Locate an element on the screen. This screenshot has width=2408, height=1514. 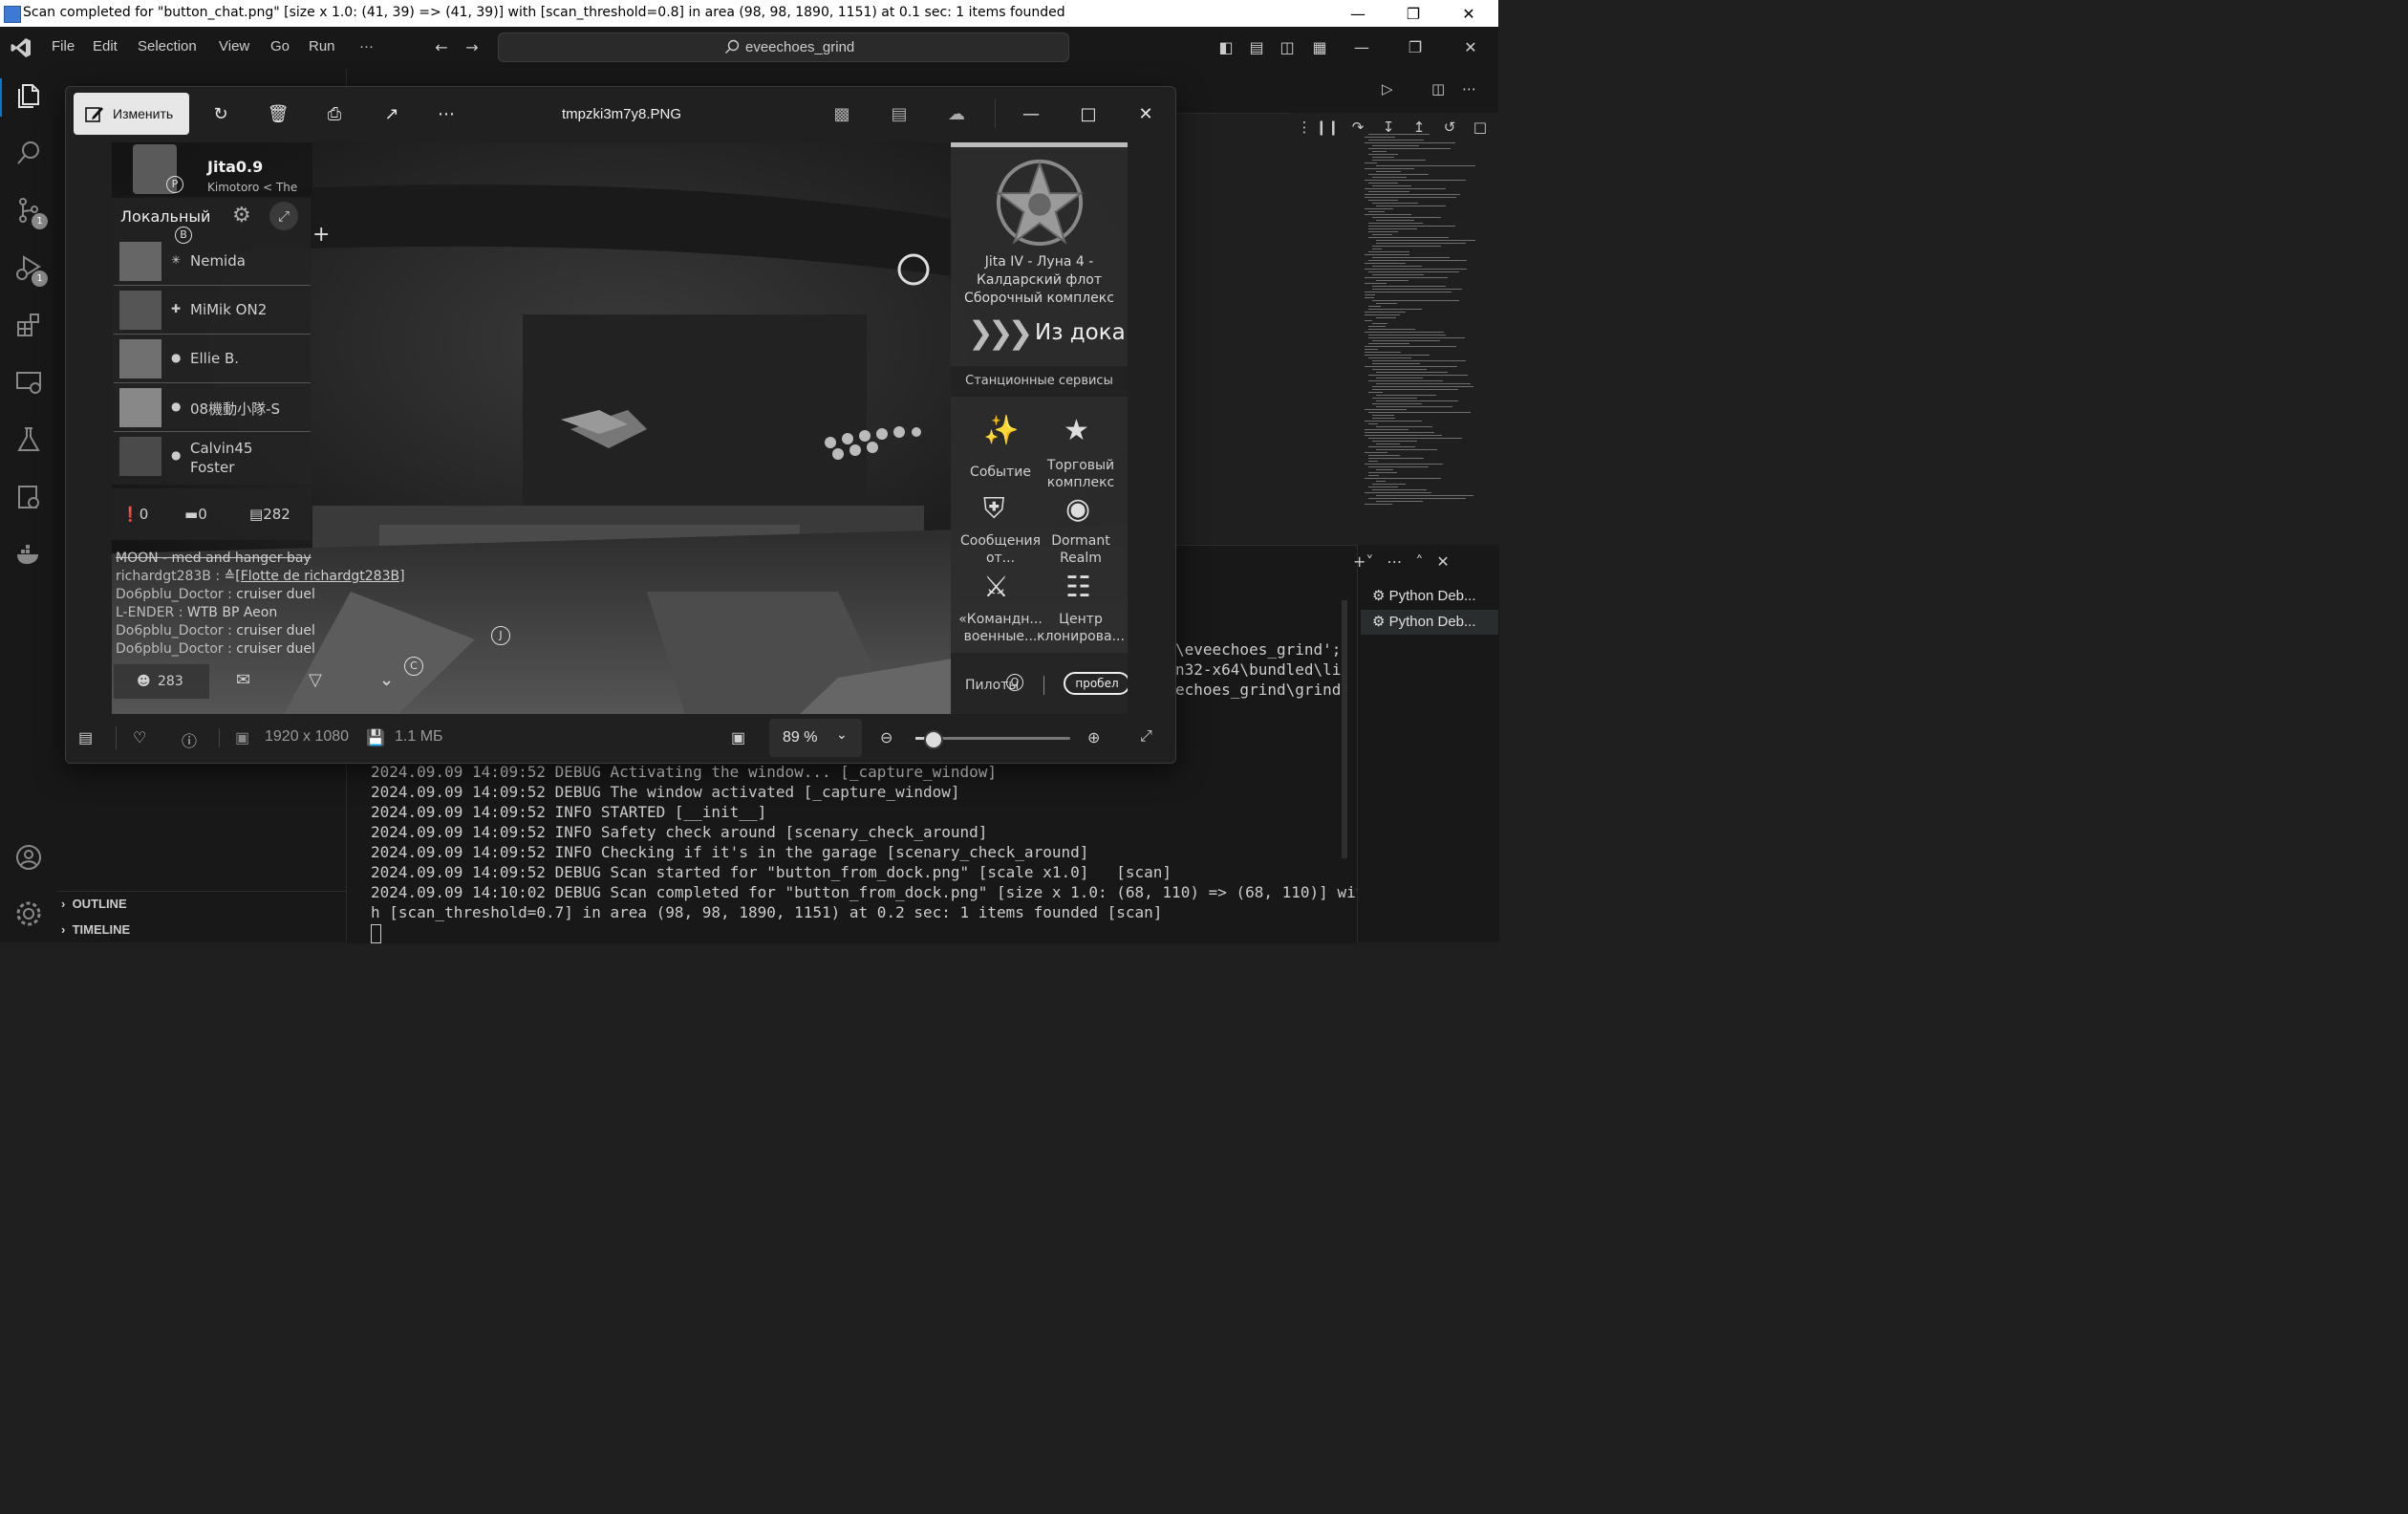
service-dormant-realm-button: ◉ Dormant Realm is located at coordinates (1081, 530).